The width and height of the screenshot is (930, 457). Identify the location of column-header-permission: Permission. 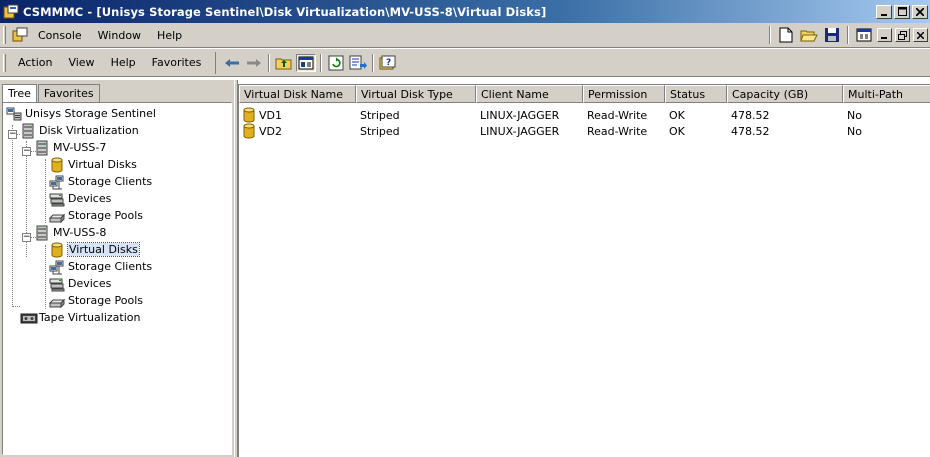
(624, 94).